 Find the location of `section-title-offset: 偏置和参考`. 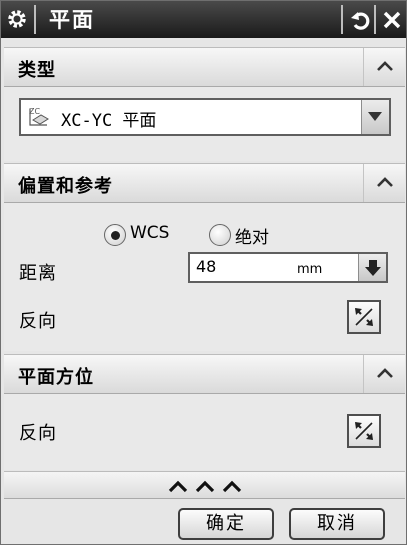

section-title-offset: 偏置和参考 is located at coordinates (65, 186).